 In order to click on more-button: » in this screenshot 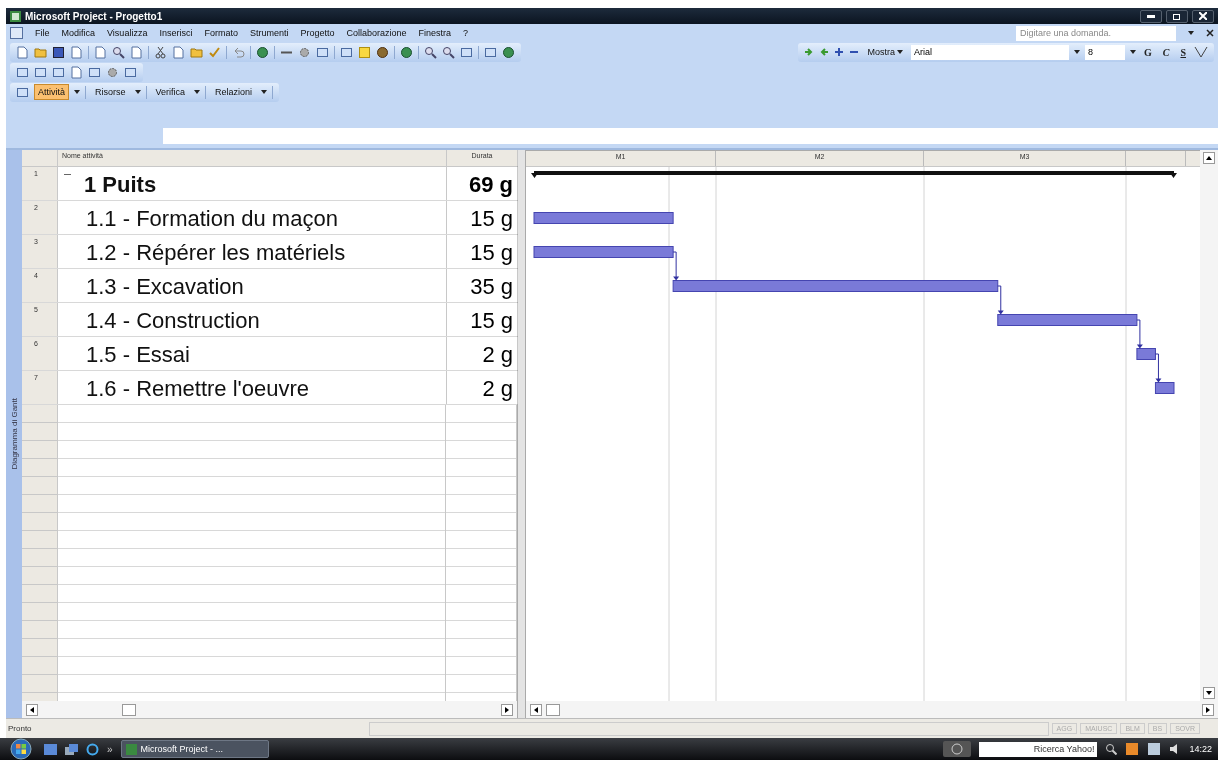, I will do `click(110, 749)`.